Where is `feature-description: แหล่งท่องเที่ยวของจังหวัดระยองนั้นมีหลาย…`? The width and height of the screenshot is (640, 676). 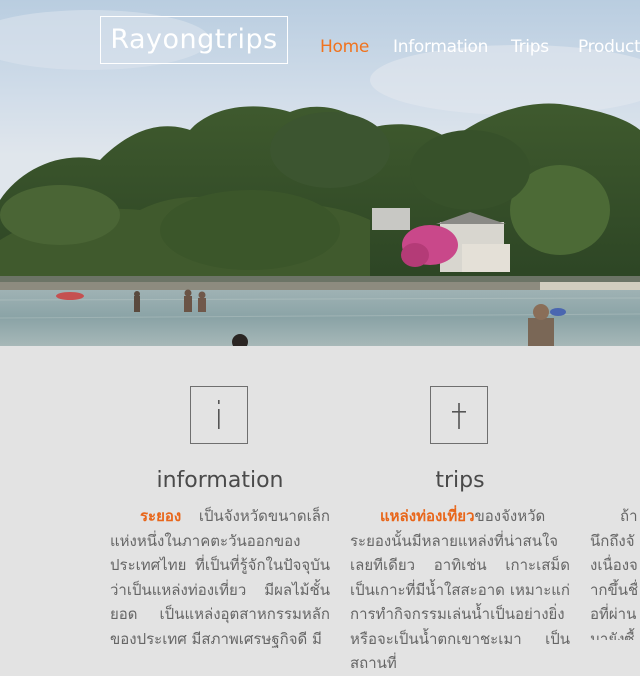
feature-description: แหล่งท่องเที่ยวของจังหวัดระยองนั้นมีหลาย… is located at coordinates (460, 590).